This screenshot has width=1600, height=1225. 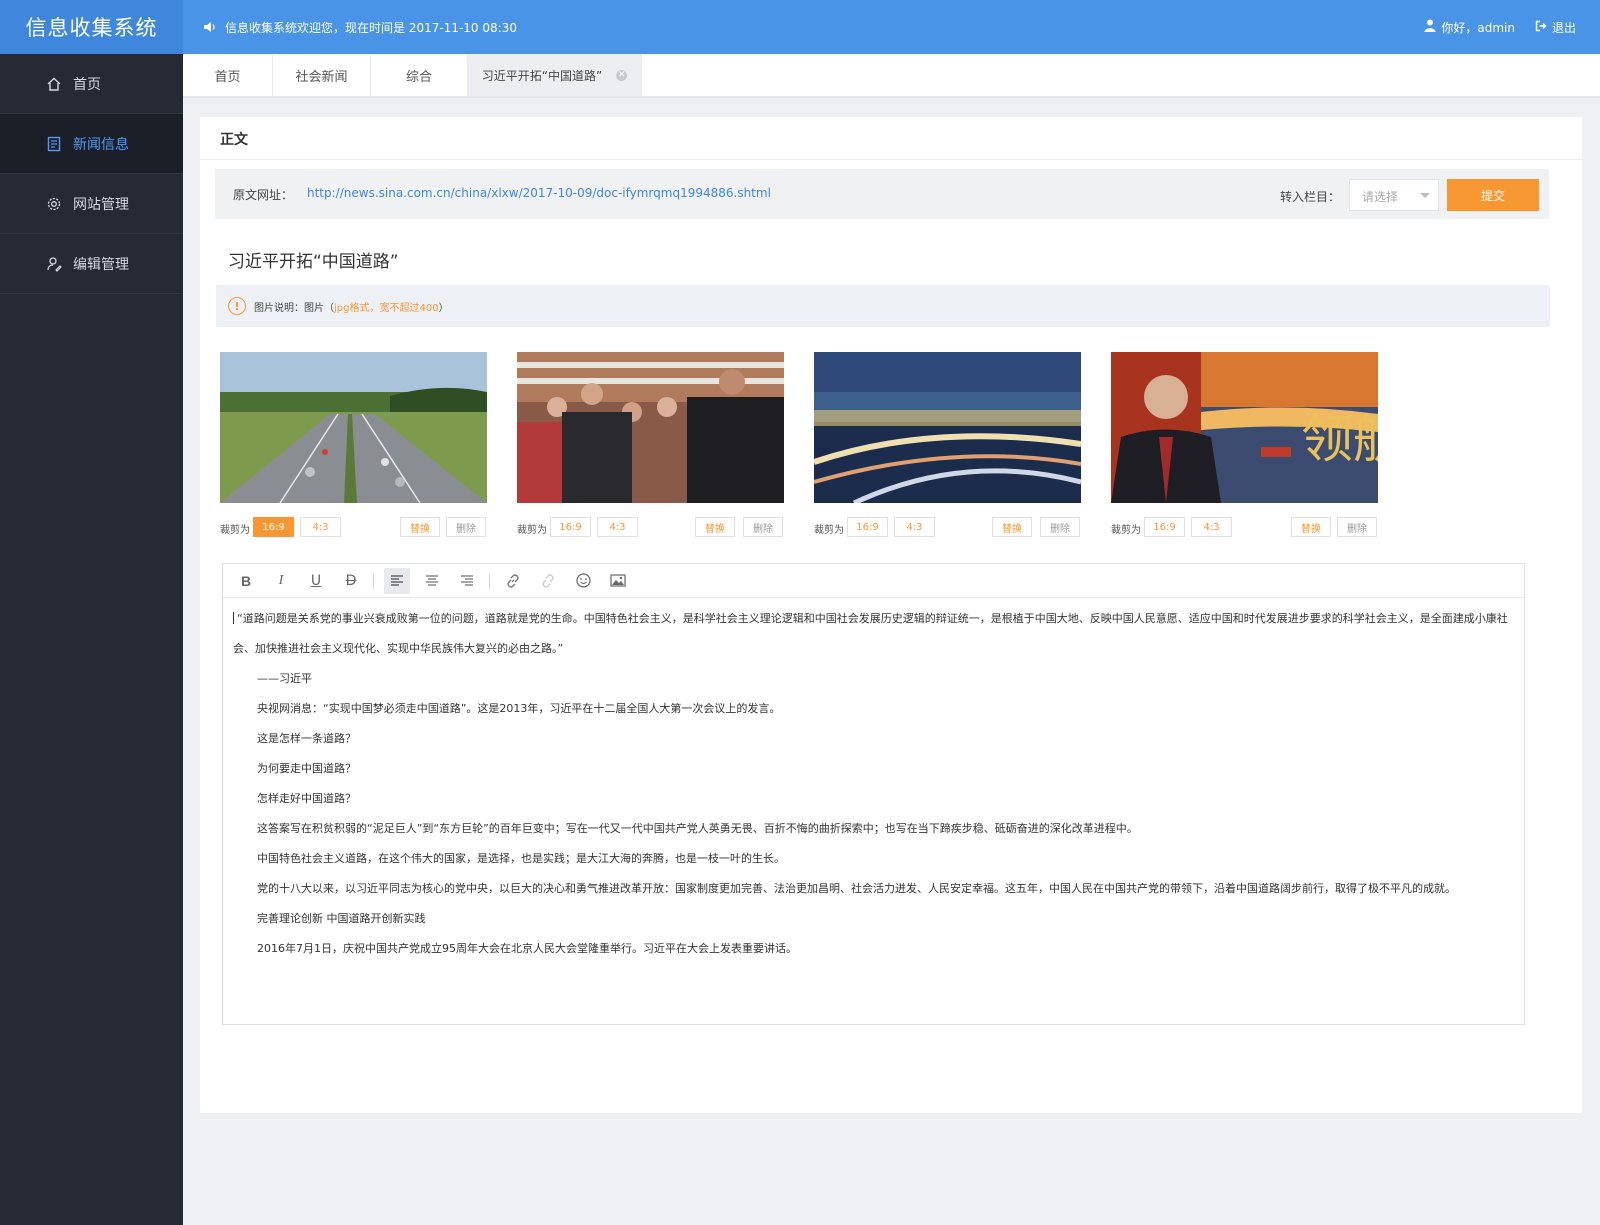 I want to click on tab-home: 首页, so click(x=228, y=75).